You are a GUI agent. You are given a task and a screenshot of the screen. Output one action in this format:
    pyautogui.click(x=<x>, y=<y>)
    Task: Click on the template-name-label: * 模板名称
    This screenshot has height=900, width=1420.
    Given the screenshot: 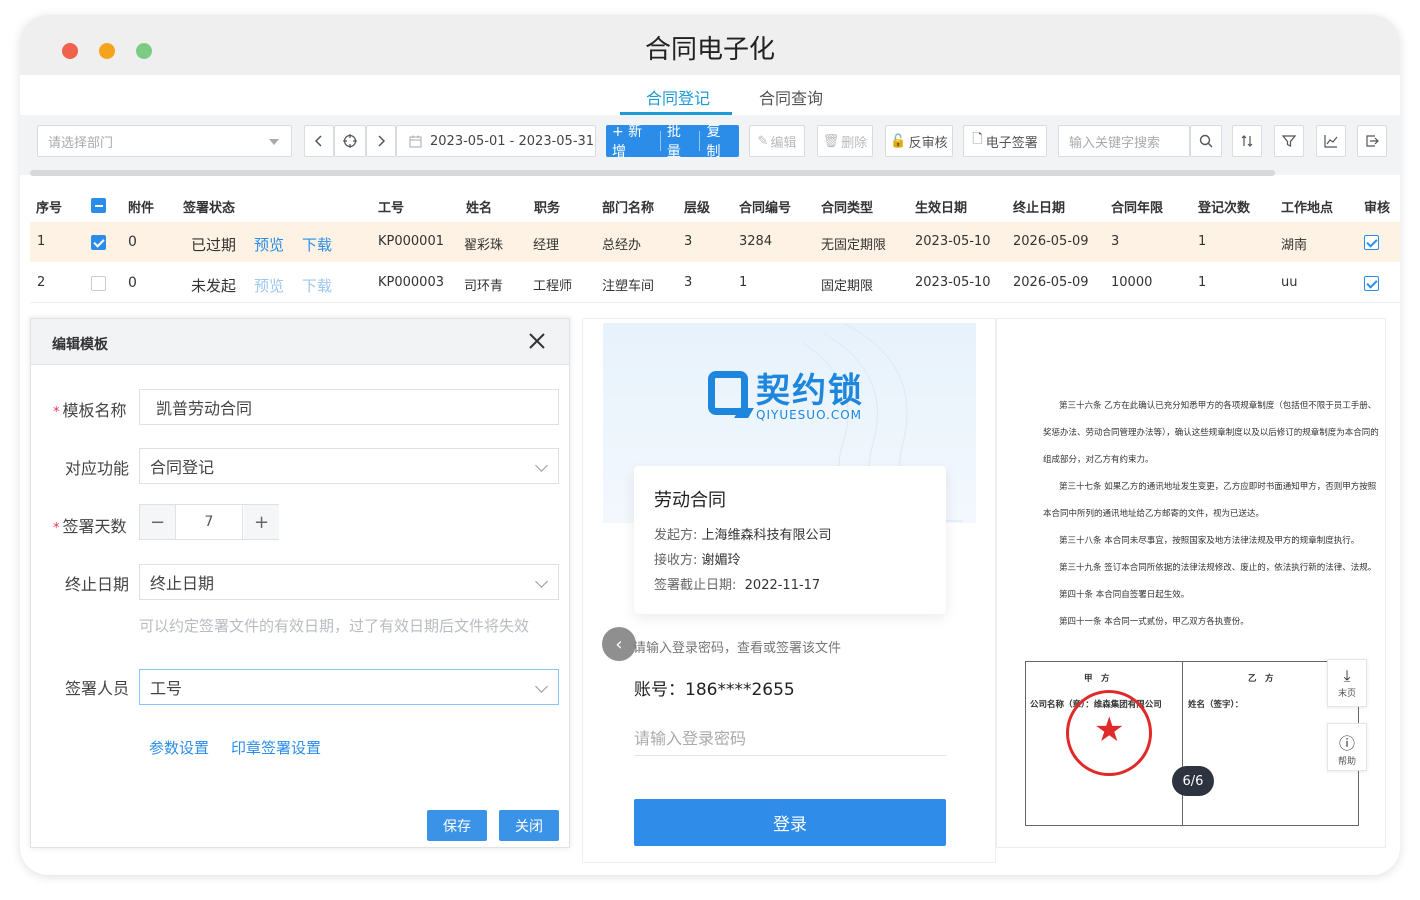 What is the action you would take?
    pyautogui.click(x=90, y=410)
    